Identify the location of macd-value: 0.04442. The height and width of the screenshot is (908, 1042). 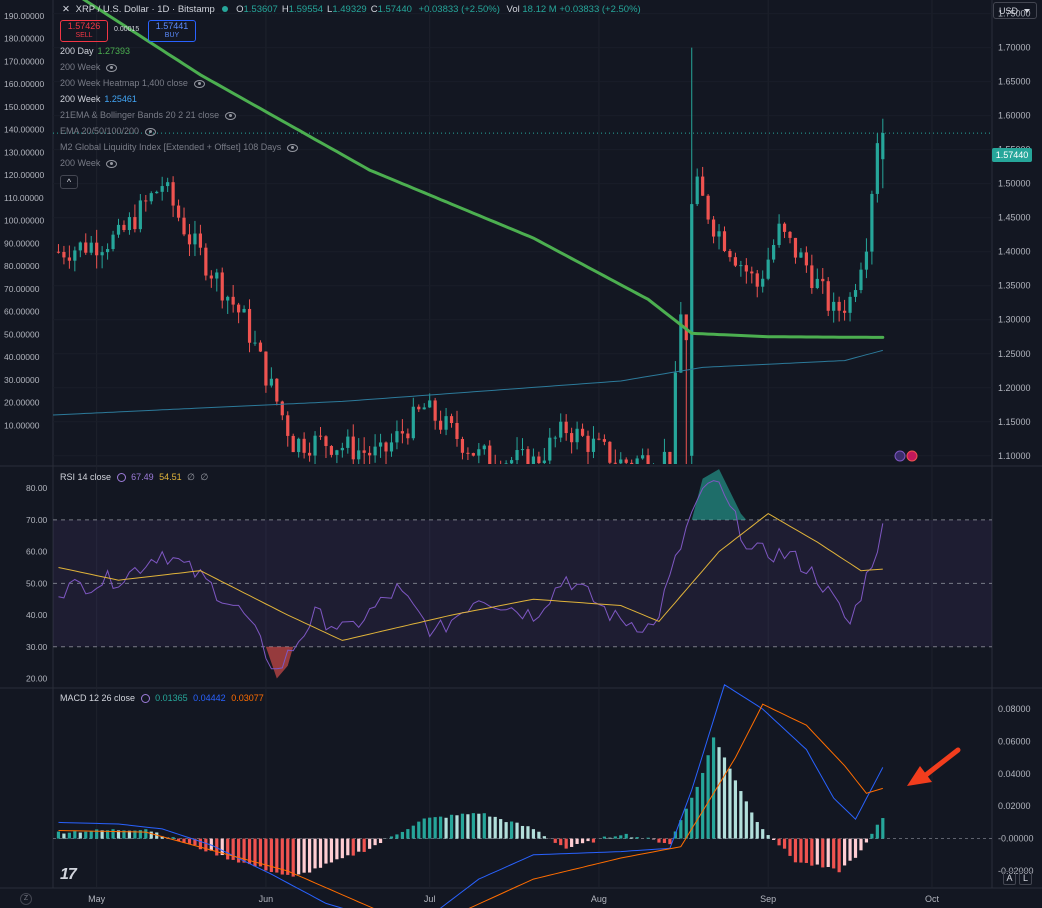
(209, 698).